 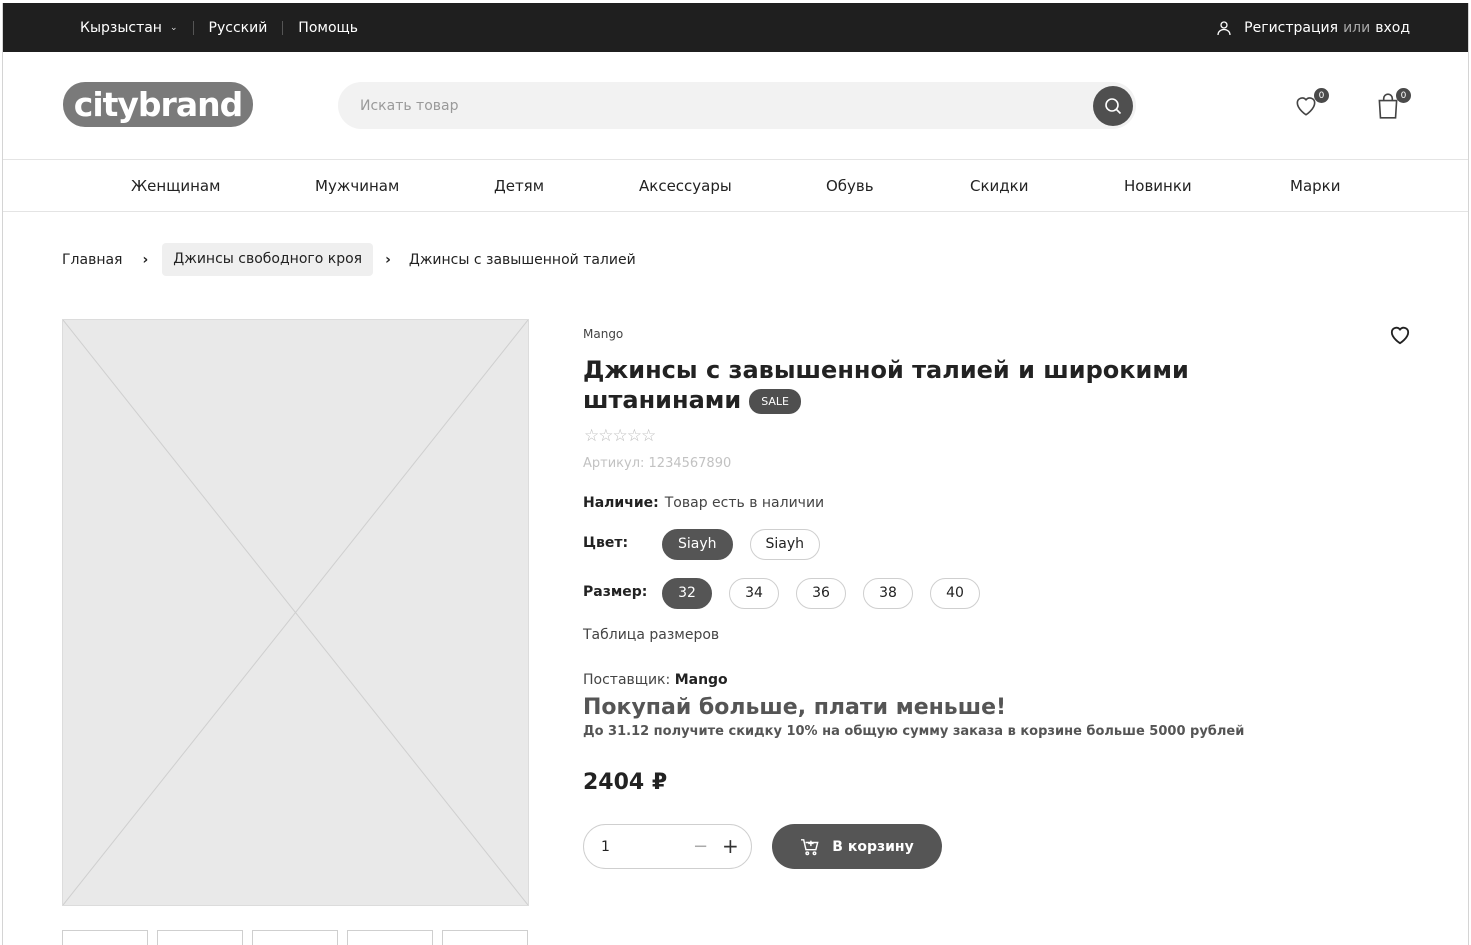 What do you see at coordinates (1291, 28) in the screenshot?
I see `register-link: Регистрация` at bounding box center [1291, 28].